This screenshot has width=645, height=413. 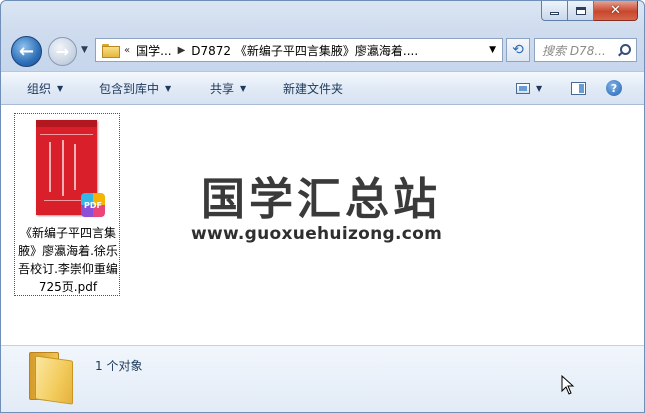 I want to click on preview-pane-icon, so click(x=578, y=88).